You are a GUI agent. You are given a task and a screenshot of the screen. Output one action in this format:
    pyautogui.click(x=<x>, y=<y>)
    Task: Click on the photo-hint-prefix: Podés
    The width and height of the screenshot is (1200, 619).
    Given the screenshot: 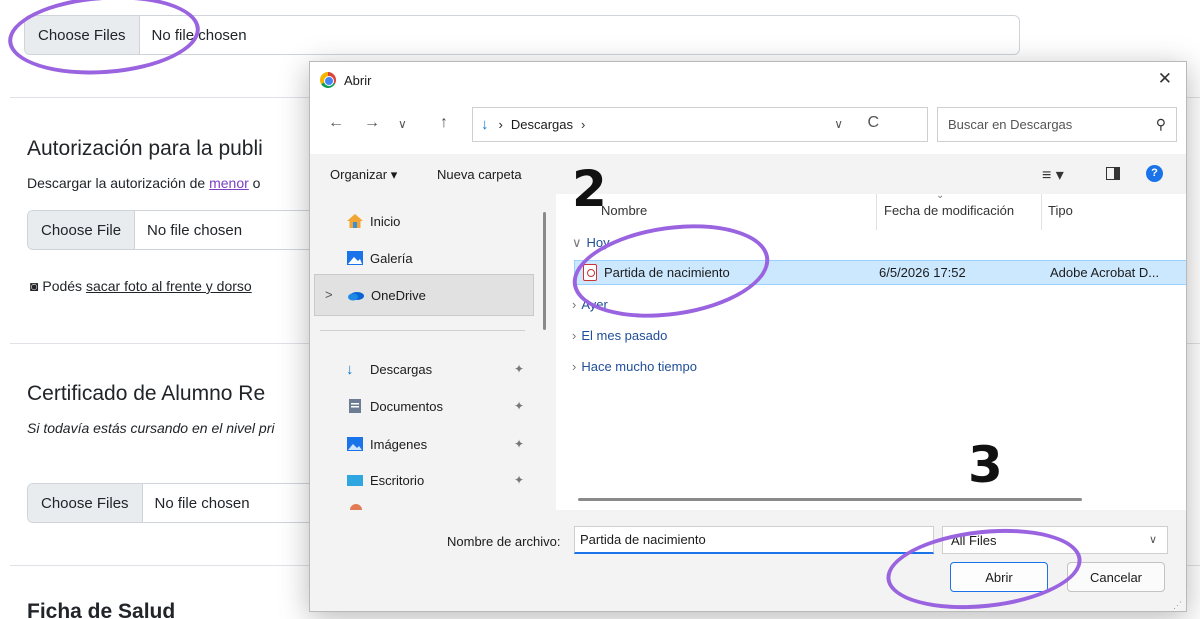 What is the action you would take?
    pyautogui.click(x=64, y=286)
    